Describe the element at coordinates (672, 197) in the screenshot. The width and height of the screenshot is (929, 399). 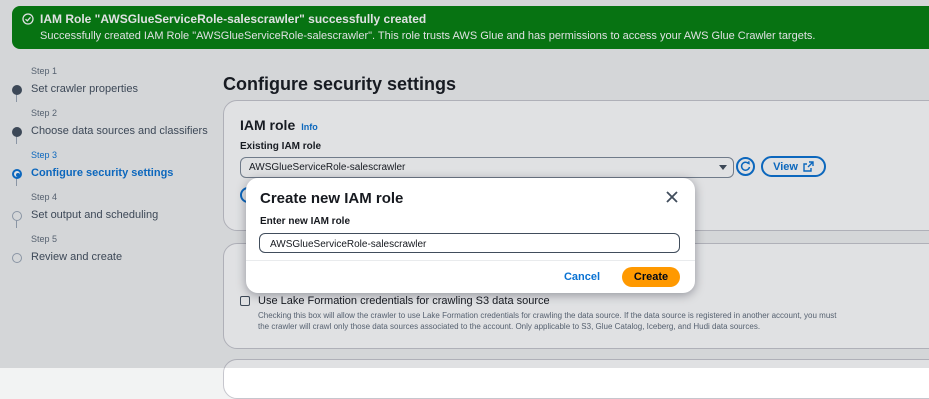
I see `close-icon` at that location.